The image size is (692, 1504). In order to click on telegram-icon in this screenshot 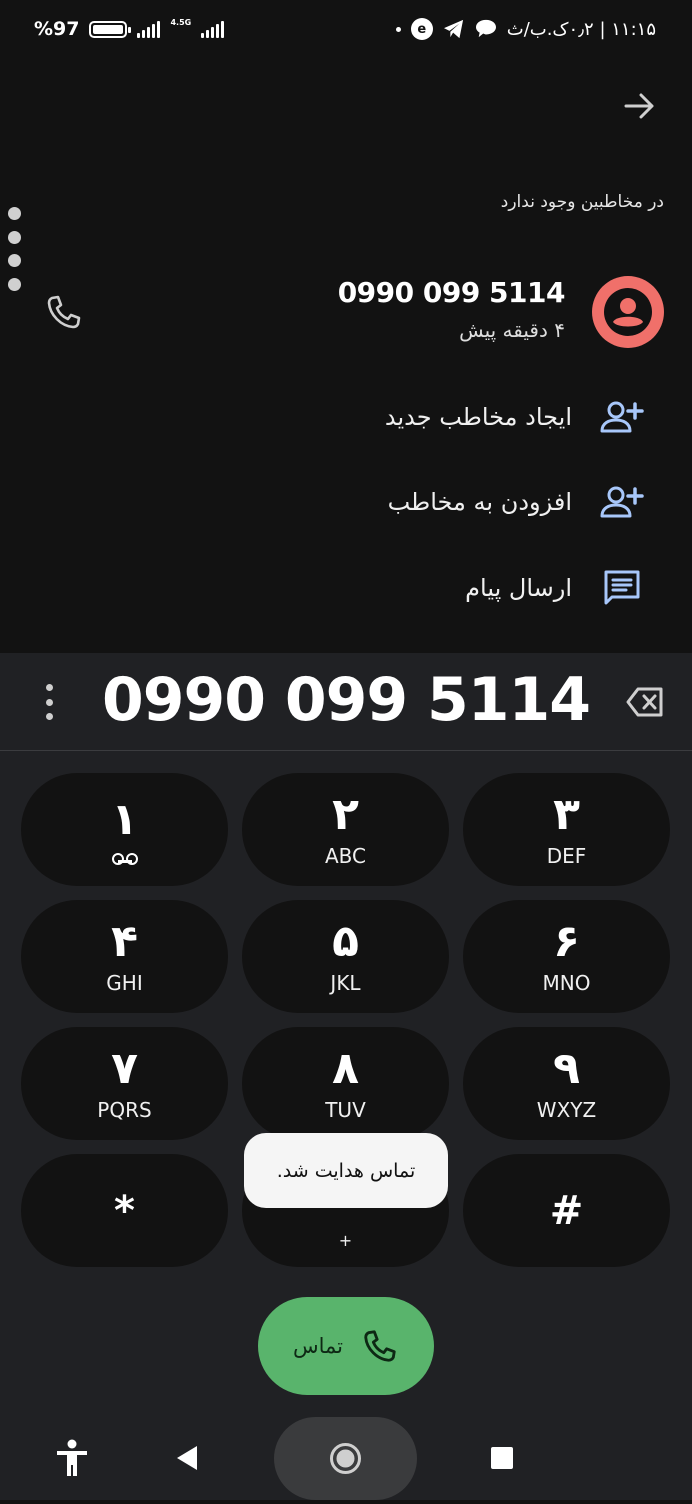, I will do `click(453, 29)`.